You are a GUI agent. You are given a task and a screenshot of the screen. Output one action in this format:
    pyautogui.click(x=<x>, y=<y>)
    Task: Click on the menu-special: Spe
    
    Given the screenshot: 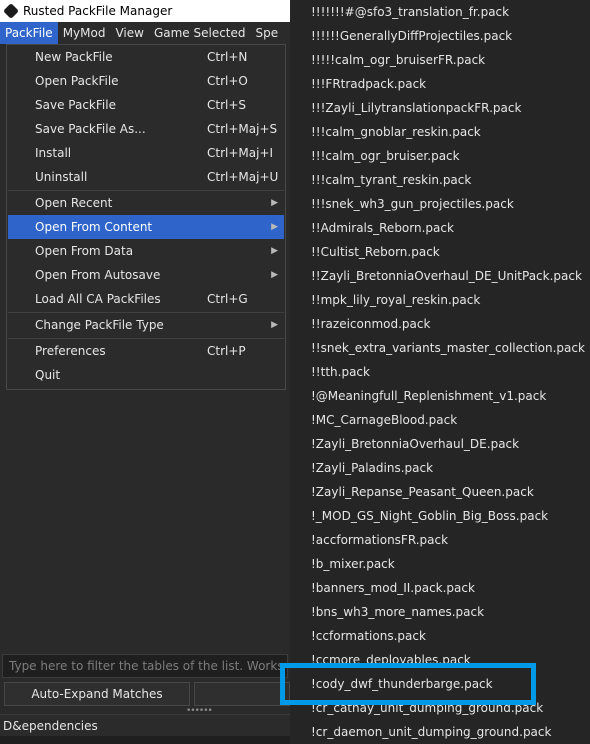 What is the action you would take?
    pyautogui.click(x=267, y=33)
    